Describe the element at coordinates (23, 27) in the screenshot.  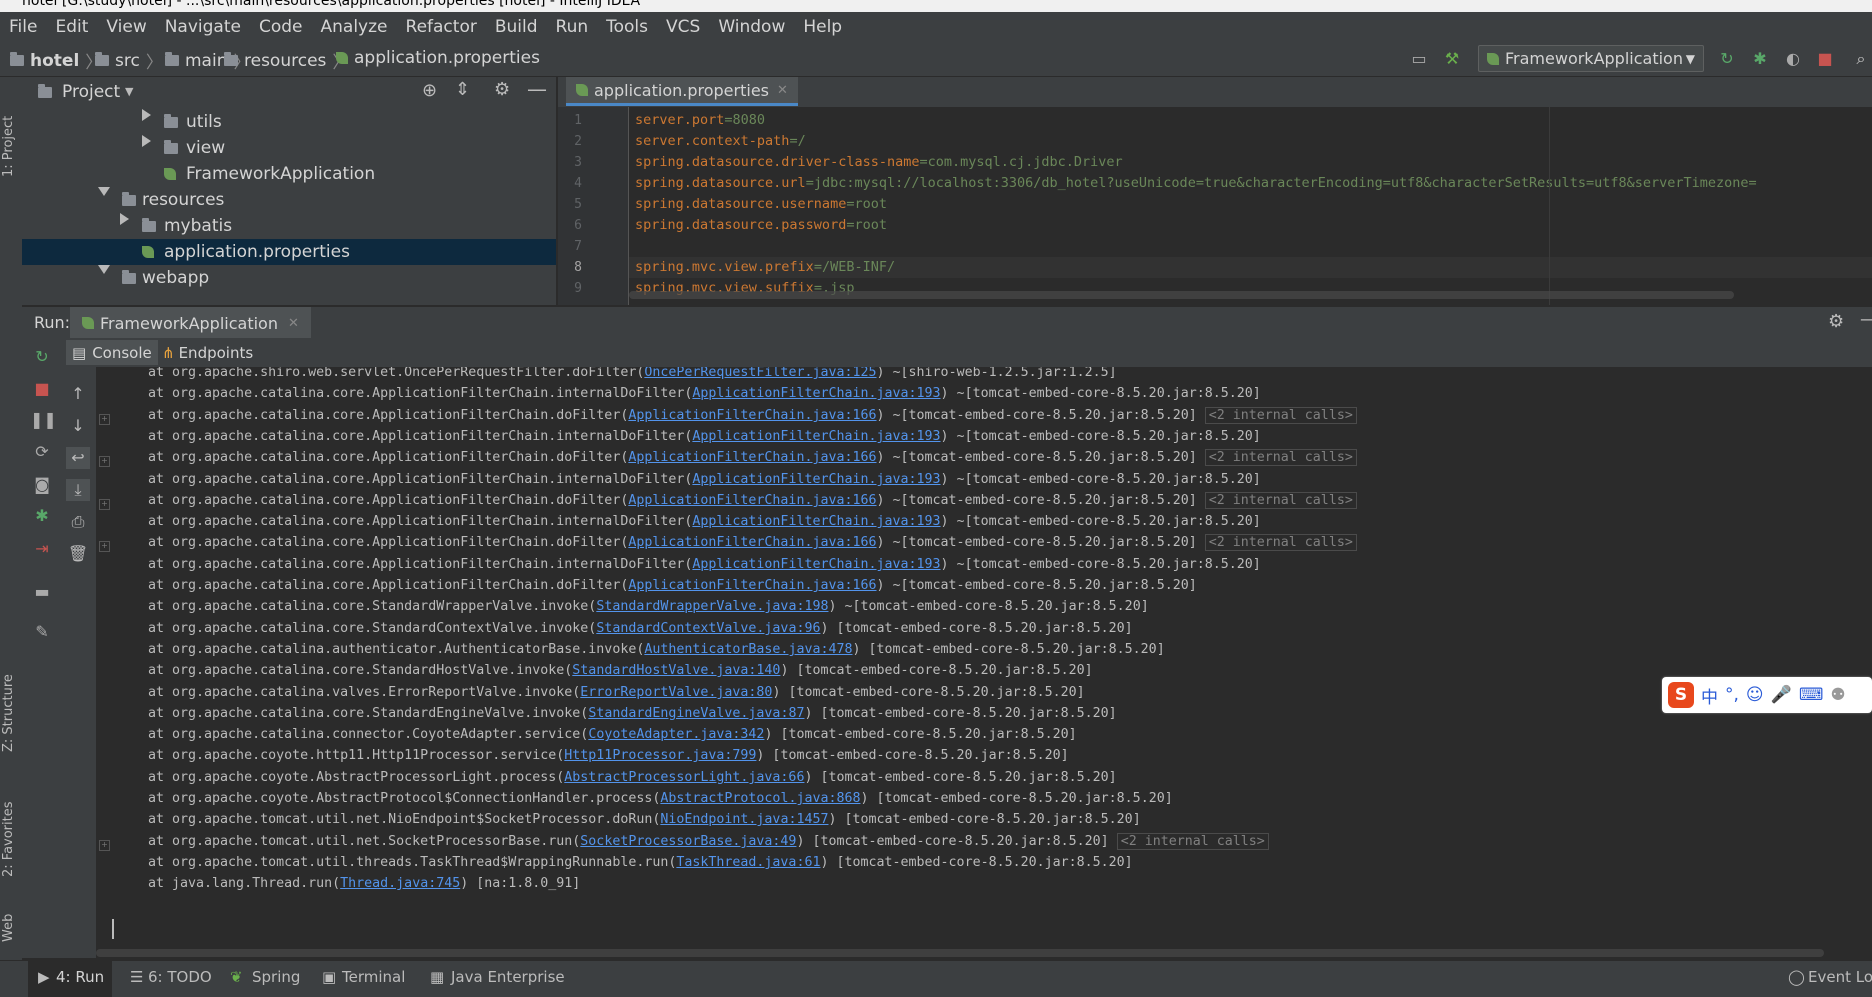
I see `menu-file: File` at that location.